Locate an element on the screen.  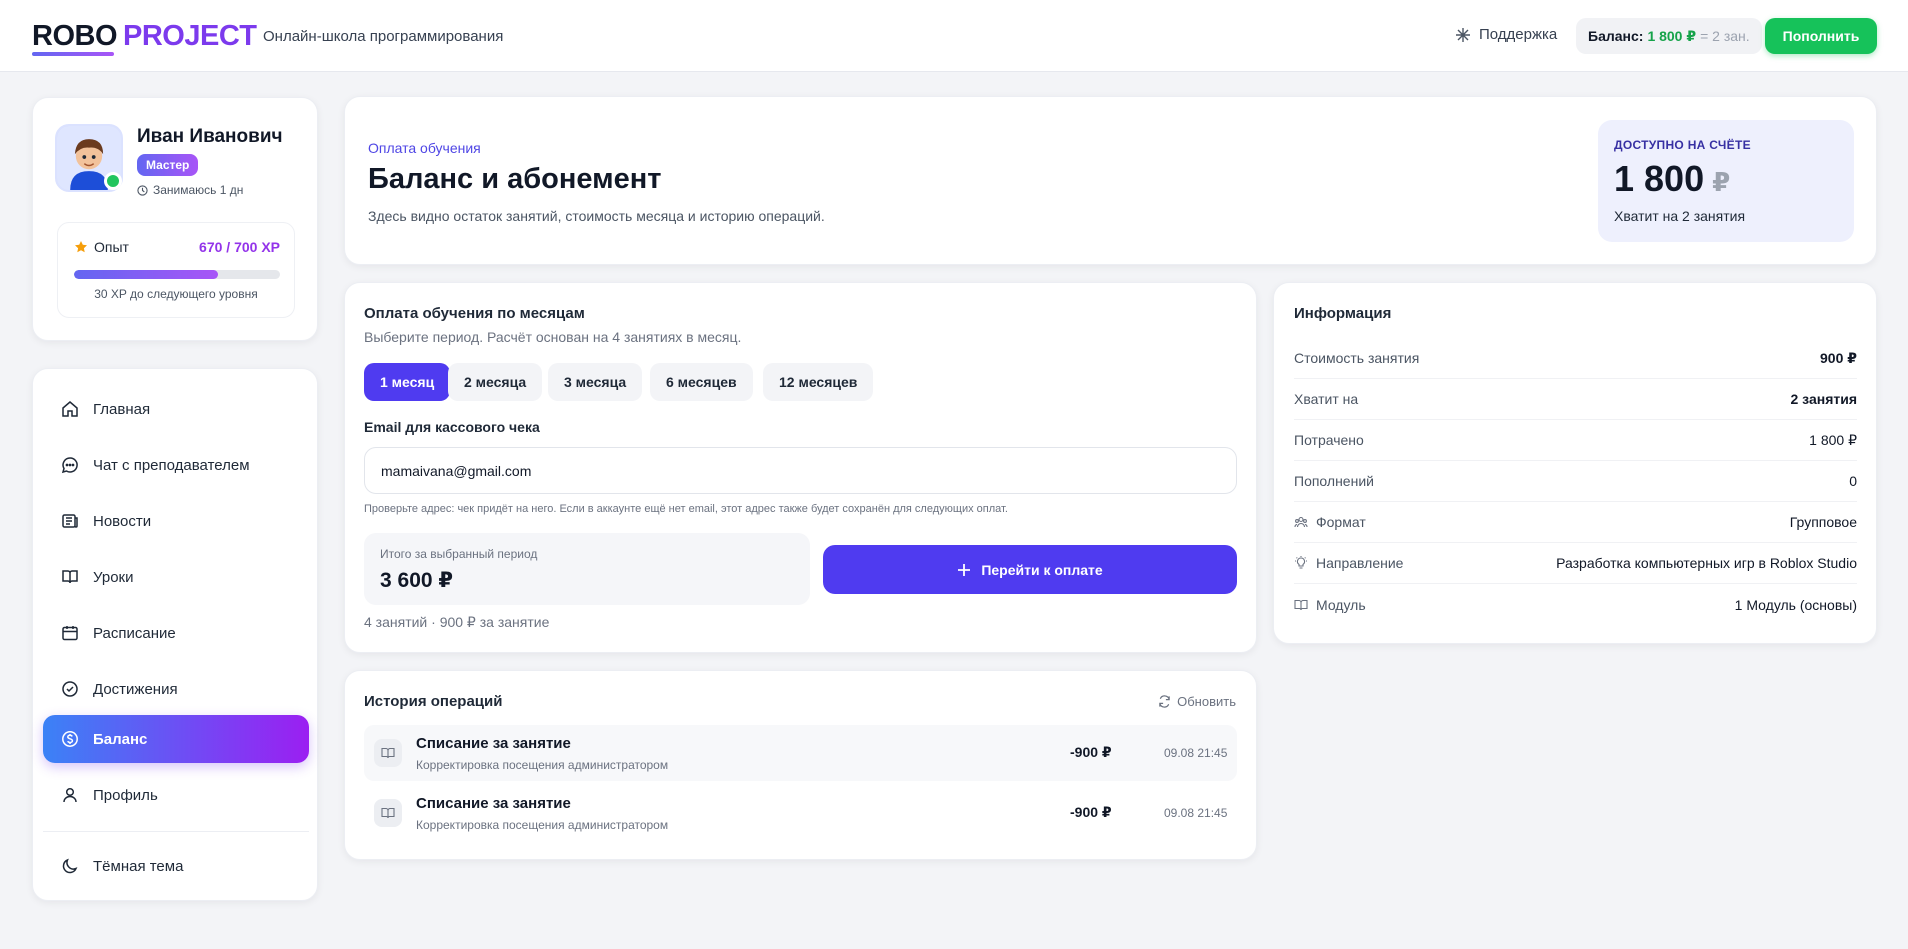
level-badge: Мастер is located at coordinates (168, 165).